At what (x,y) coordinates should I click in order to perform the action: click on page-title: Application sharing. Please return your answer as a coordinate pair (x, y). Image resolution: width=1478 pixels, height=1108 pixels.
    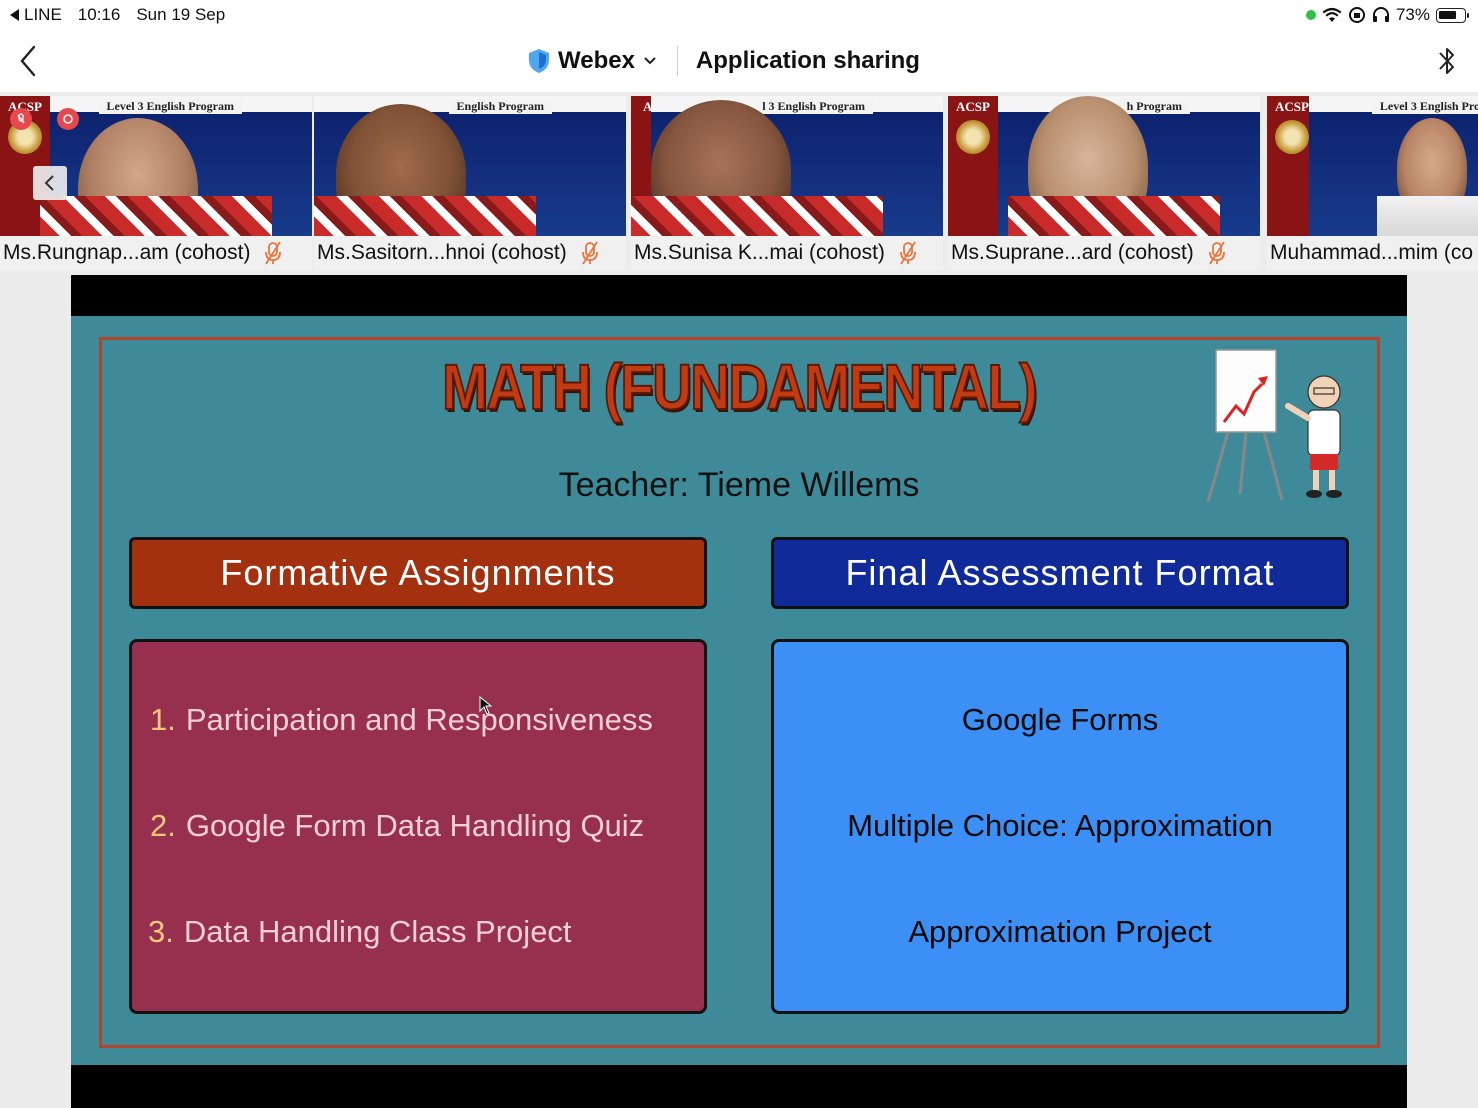
    Looking at the image, I should click on (807, 60).